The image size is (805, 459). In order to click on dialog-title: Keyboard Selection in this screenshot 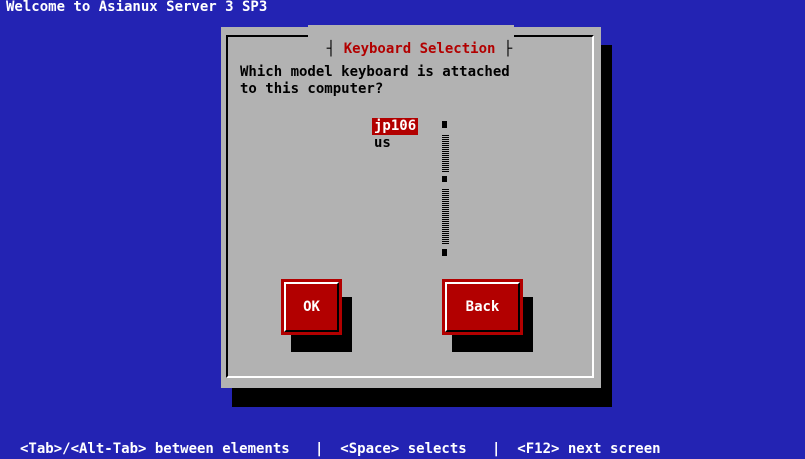, I will do `click(419, 49)`.